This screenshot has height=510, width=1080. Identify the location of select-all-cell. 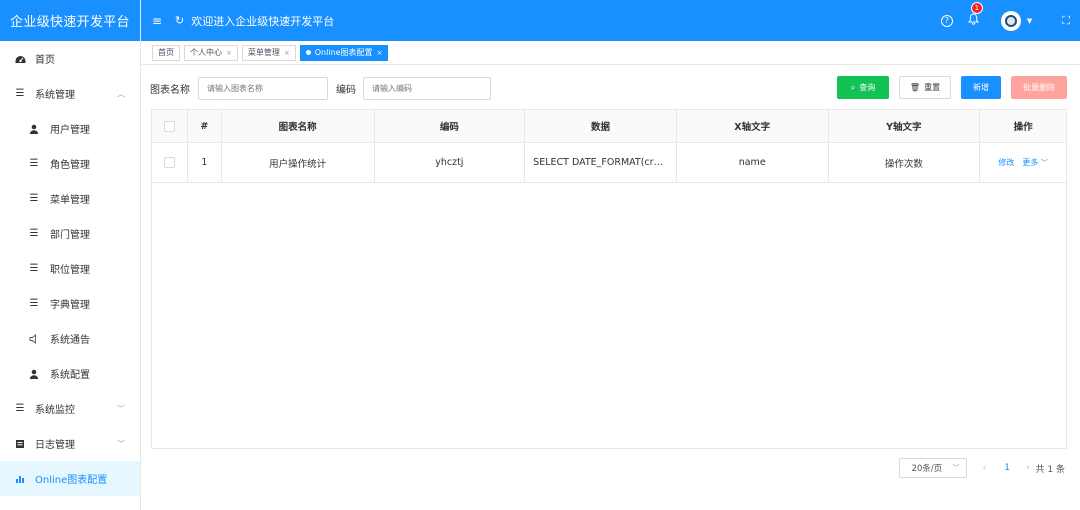
(170, 126).